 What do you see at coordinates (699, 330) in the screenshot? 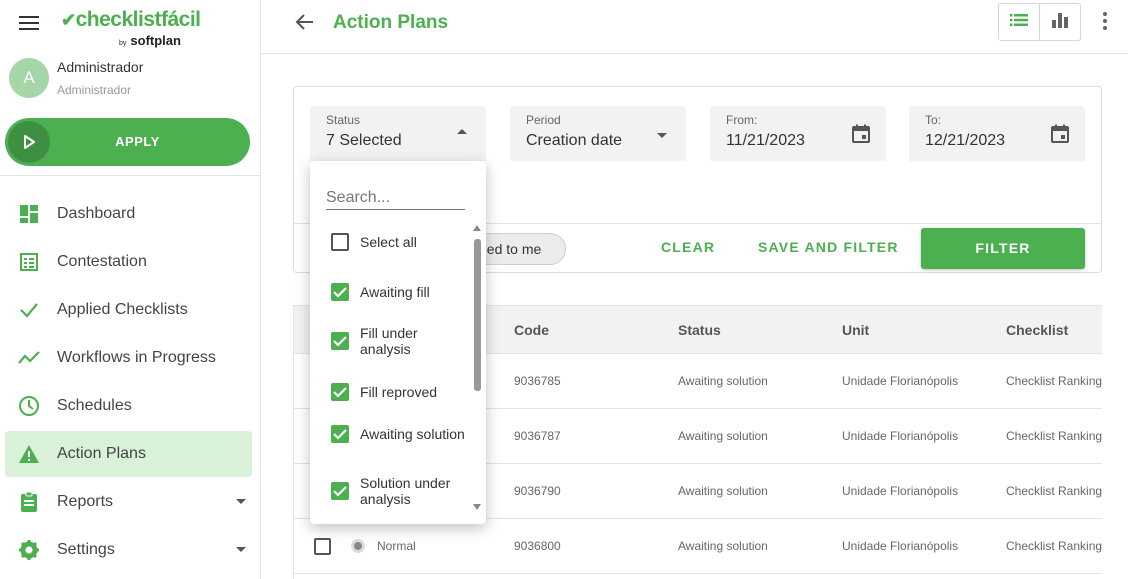
I see `column-header: Status` at bounding box center [699, 330].